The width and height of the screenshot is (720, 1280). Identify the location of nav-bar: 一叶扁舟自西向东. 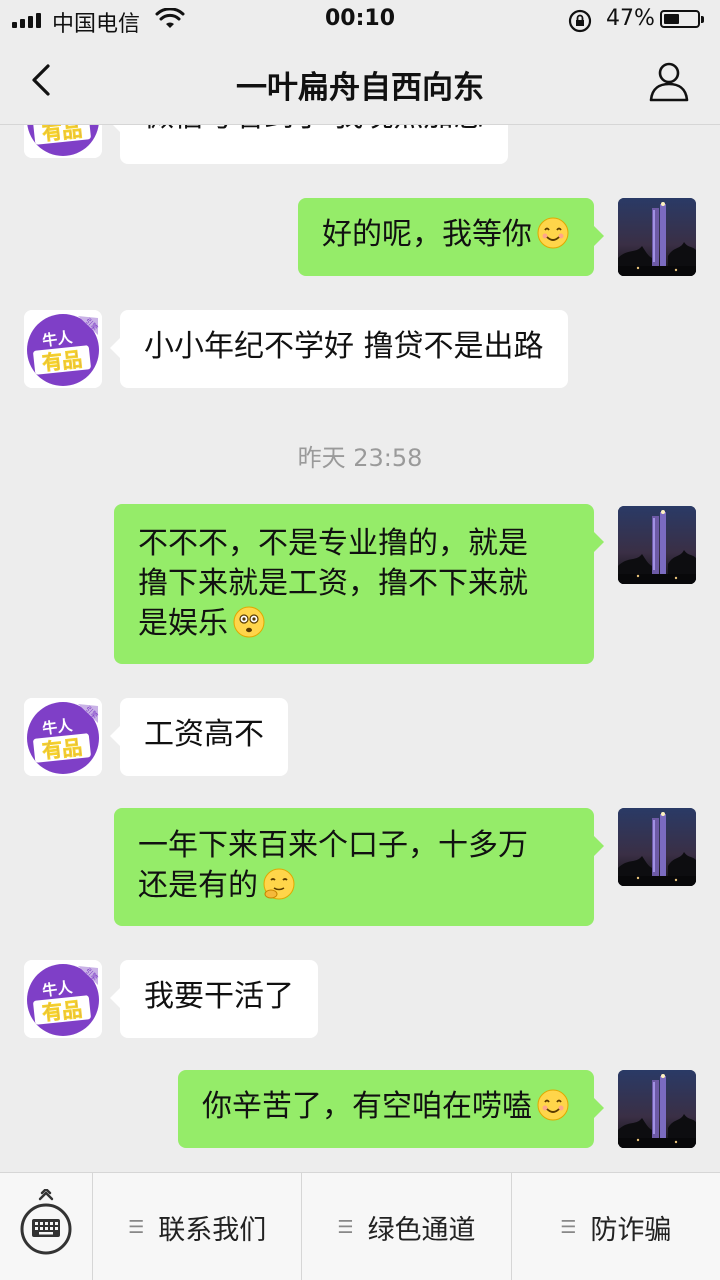
(360, 82).